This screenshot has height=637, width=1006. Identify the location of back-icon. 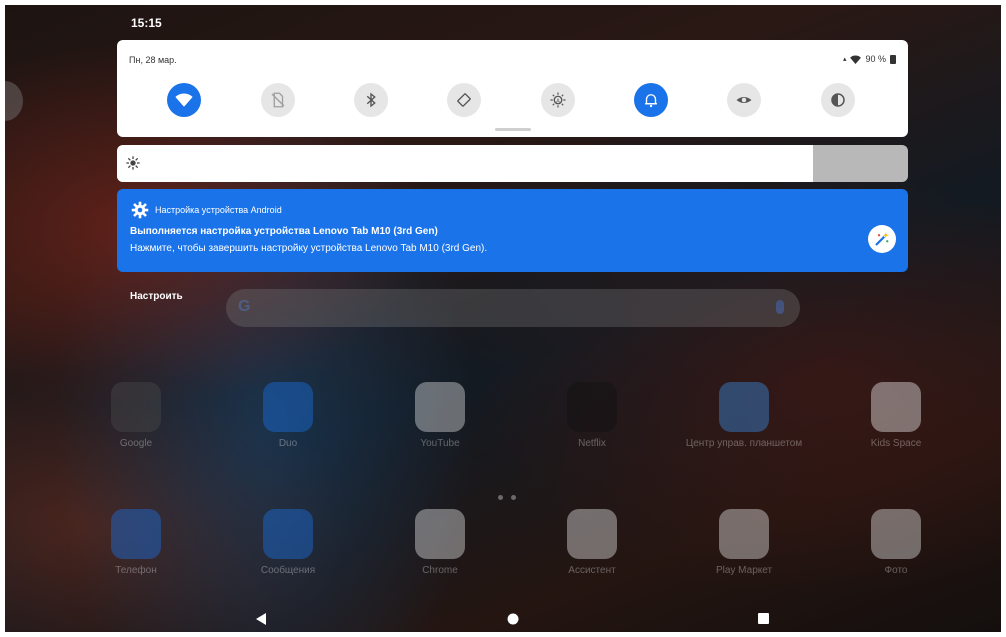
(261, 619).